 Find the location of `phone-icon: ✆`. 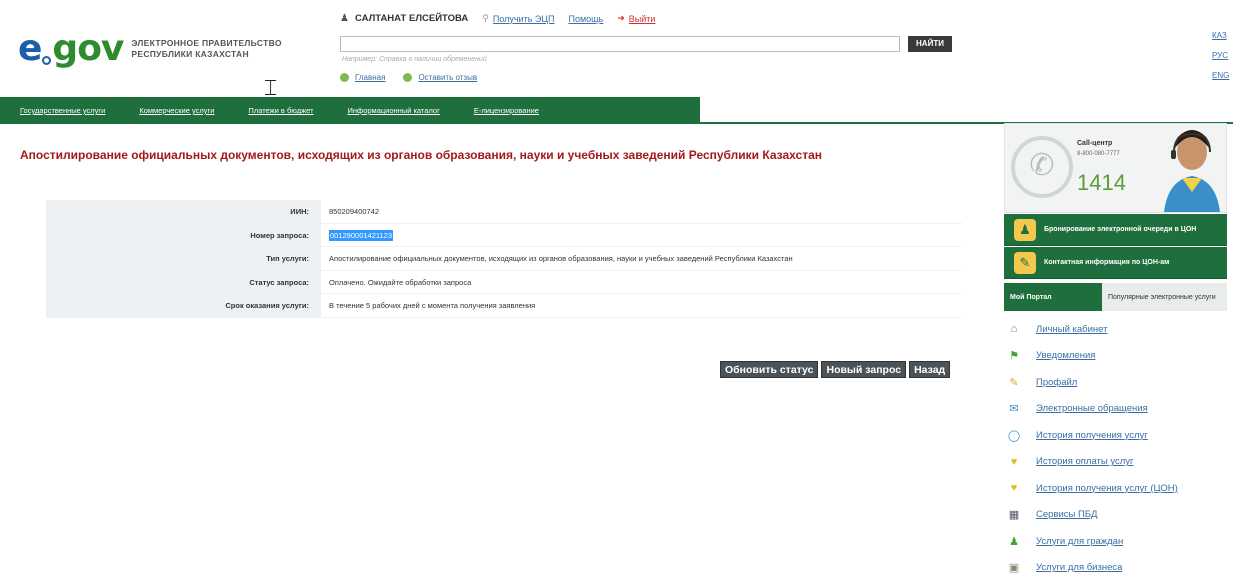

phone-icon: ✆ is located at coordinates (1042, 167).